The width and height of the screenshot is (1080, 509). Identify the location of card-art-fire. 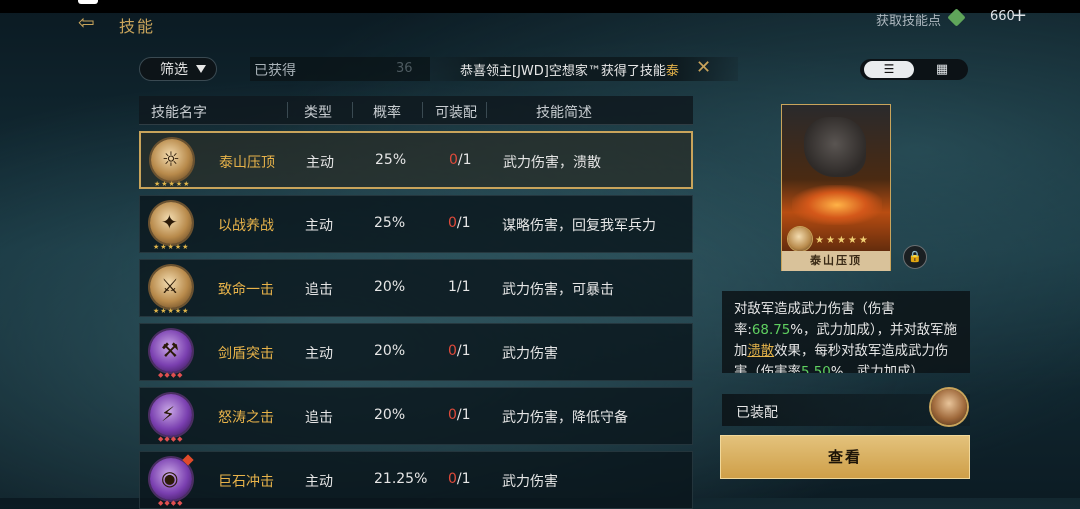
(837, 205).